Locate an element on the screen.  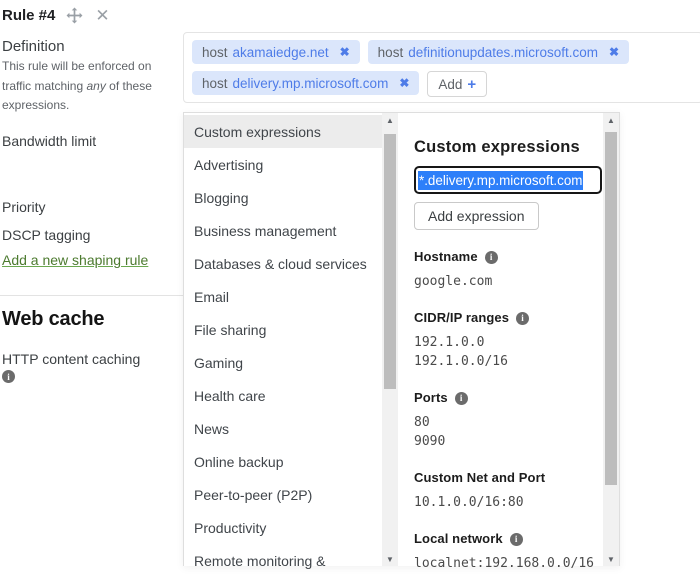
priority-label: Priority is located at coordinates (24, 207).